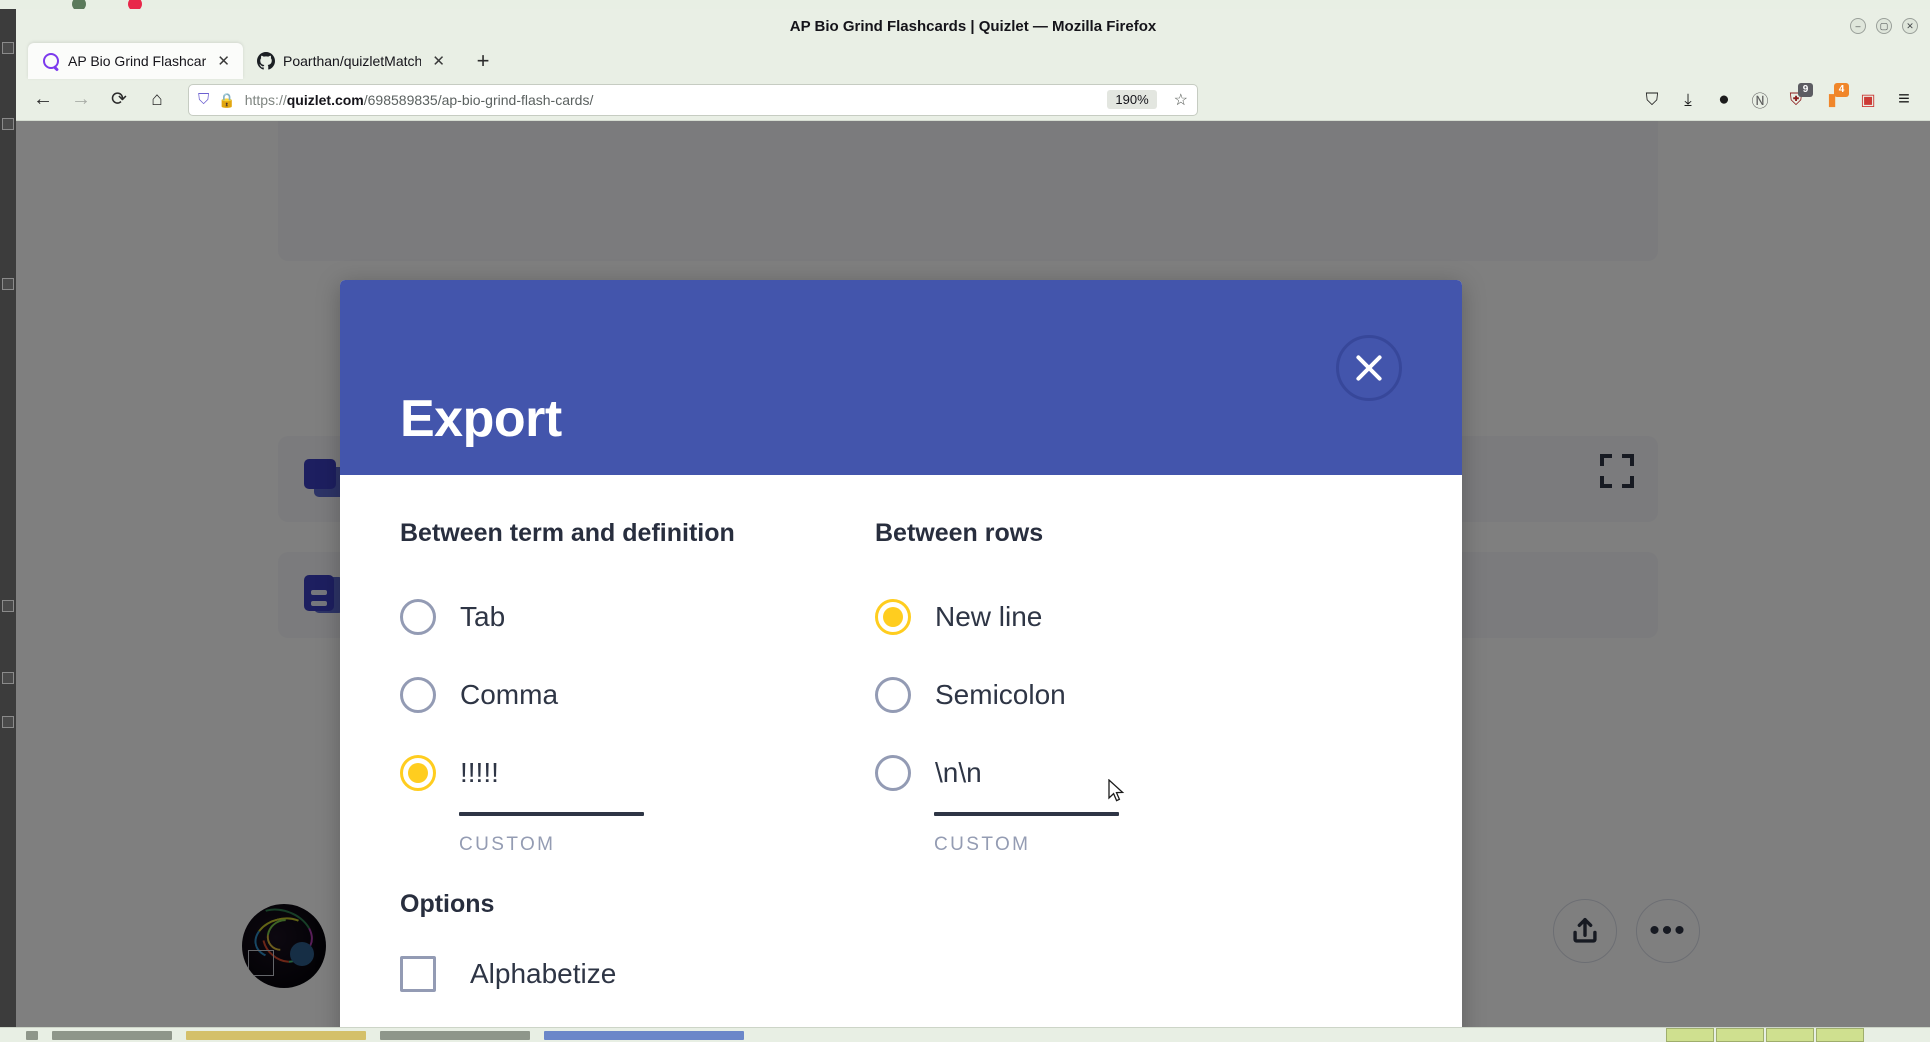  What do you see at coordinates (265, 99) in the screenshot?
I see `url-scheme: https://` at bounding box center [265, 99].